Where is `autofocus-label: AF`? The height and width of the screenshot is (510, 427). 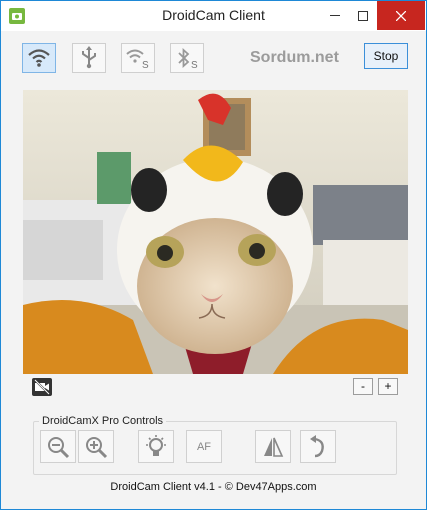 autofocus-label: AF is located at coordinates (204, 446).